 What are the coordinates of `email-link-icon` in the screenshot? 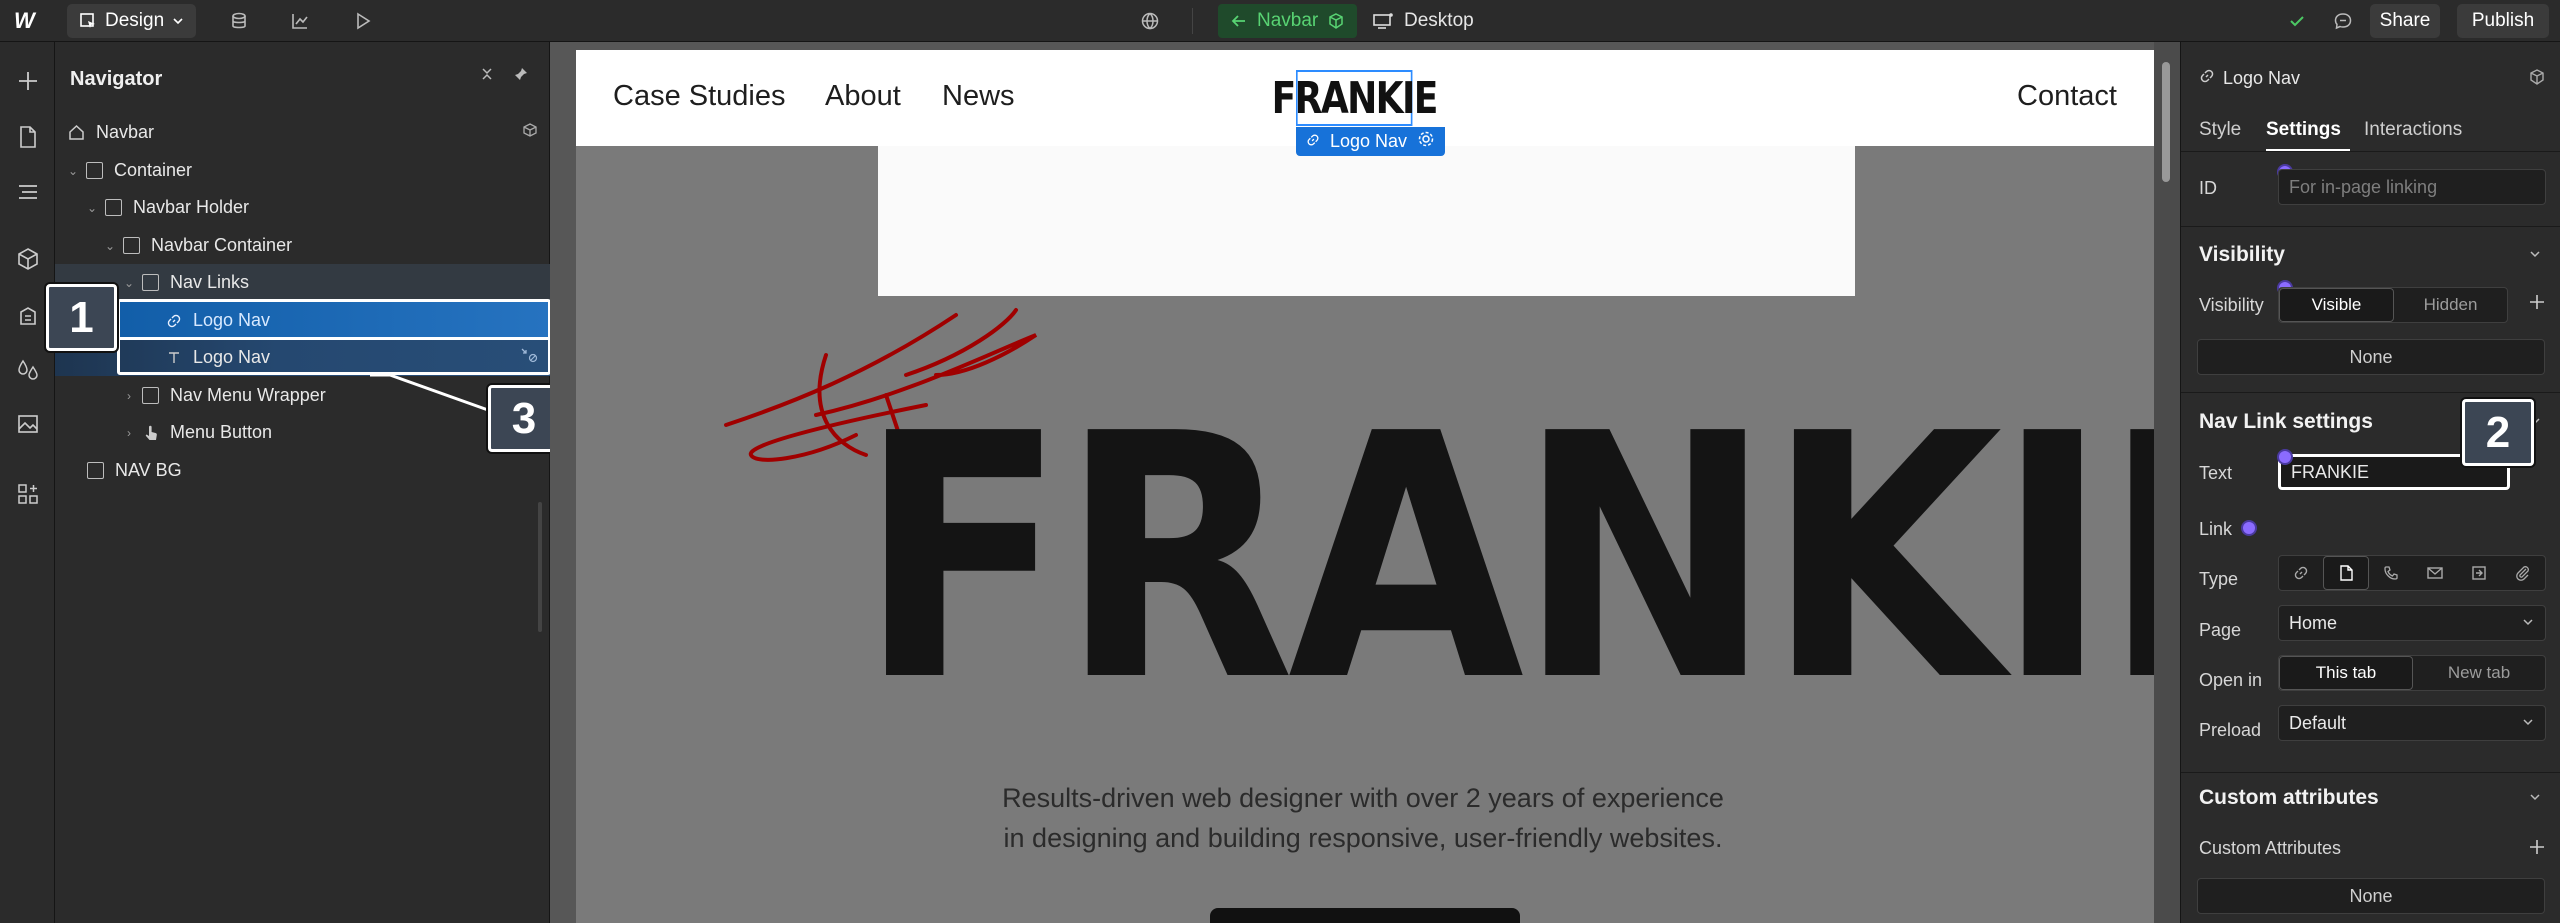 It's located at (2435, 573).